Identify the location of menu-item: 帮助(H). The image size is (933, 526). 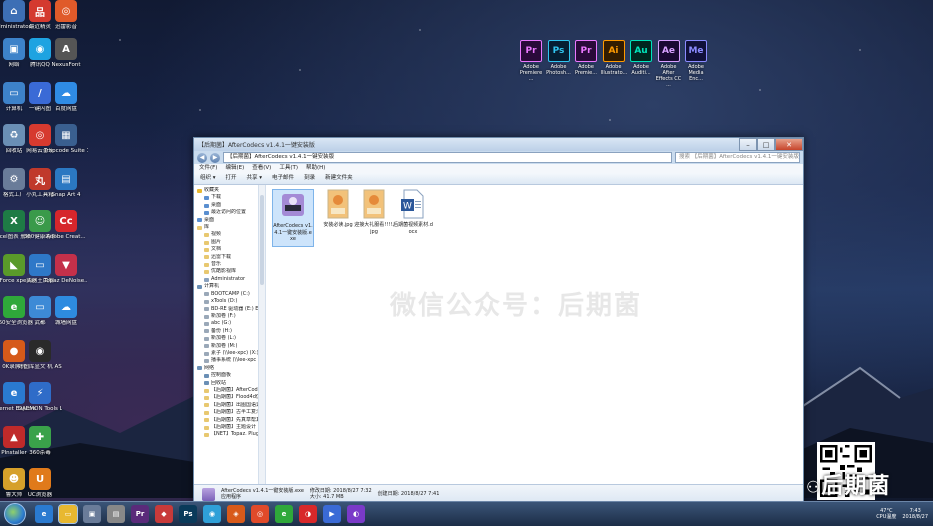
(315, 168).